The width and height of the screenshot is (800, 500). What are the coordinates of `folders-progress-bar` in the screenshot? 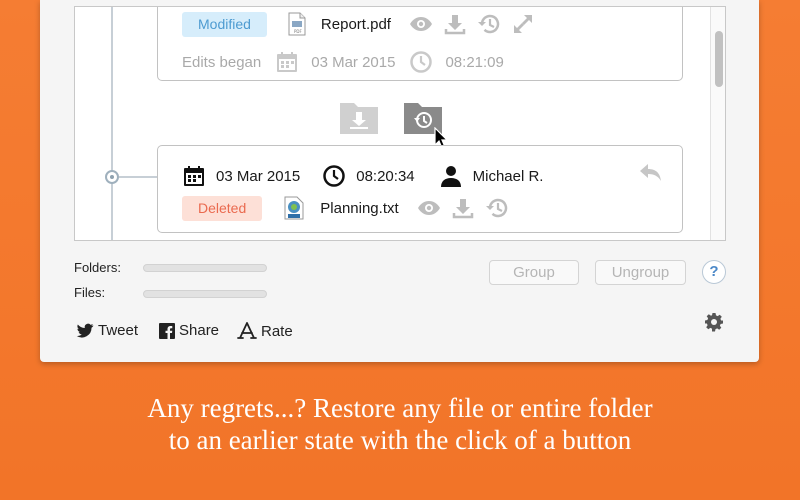 It's located at (205, 268).